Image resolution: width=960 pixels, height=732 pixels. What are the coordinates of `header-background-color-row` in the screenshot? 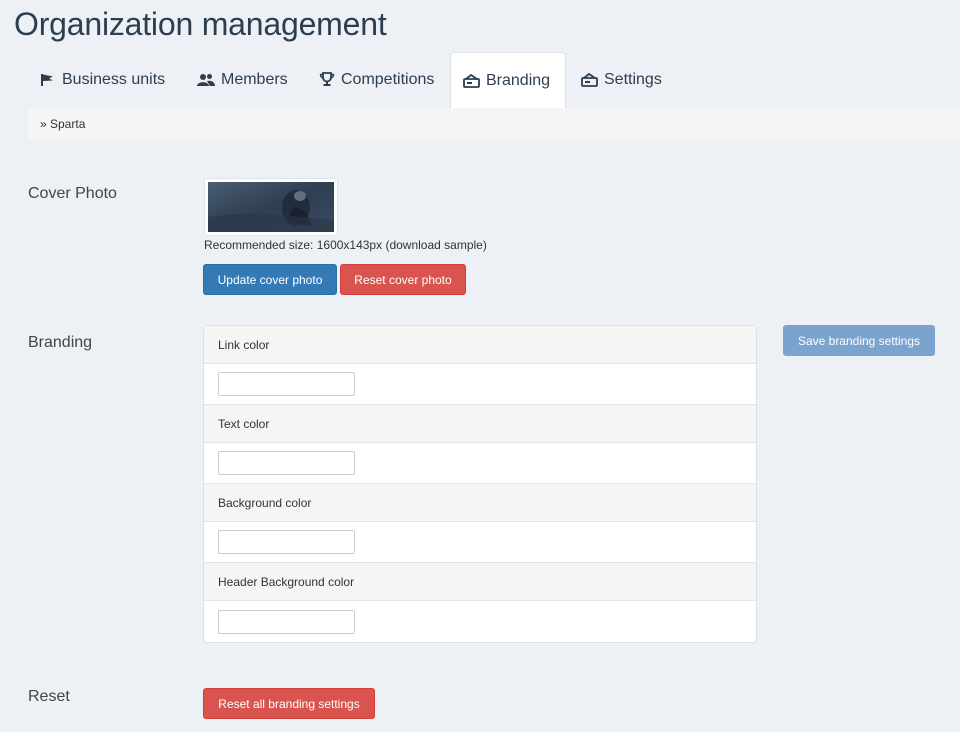 It's located at (480, 621).